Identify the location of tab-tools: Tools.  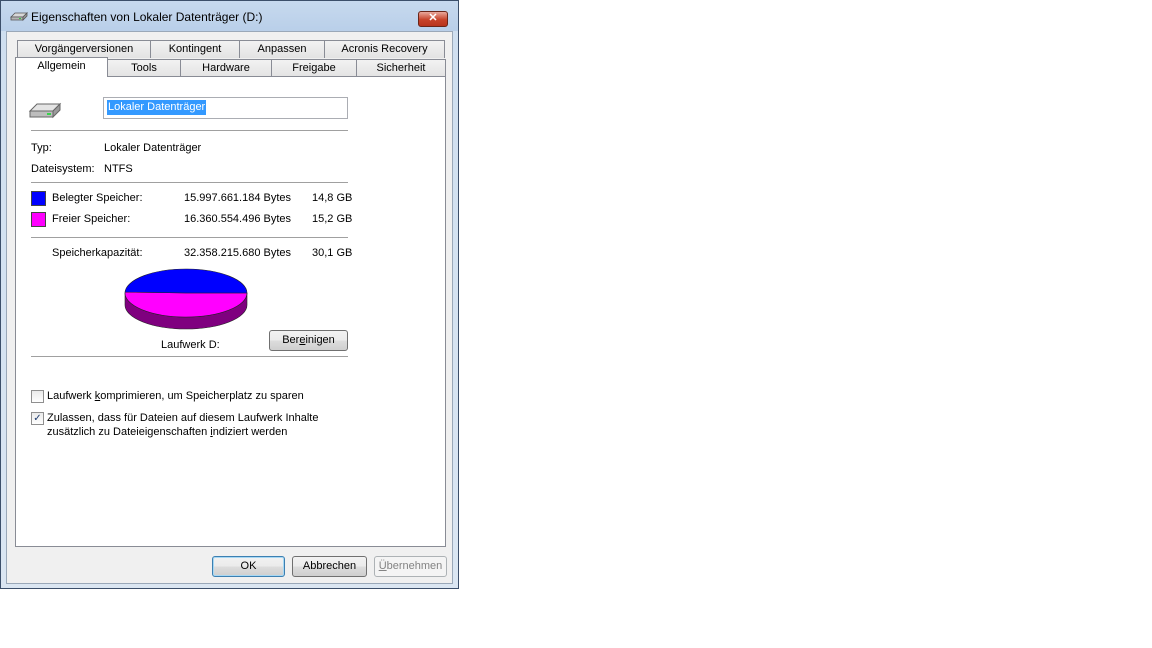
(144, 68).